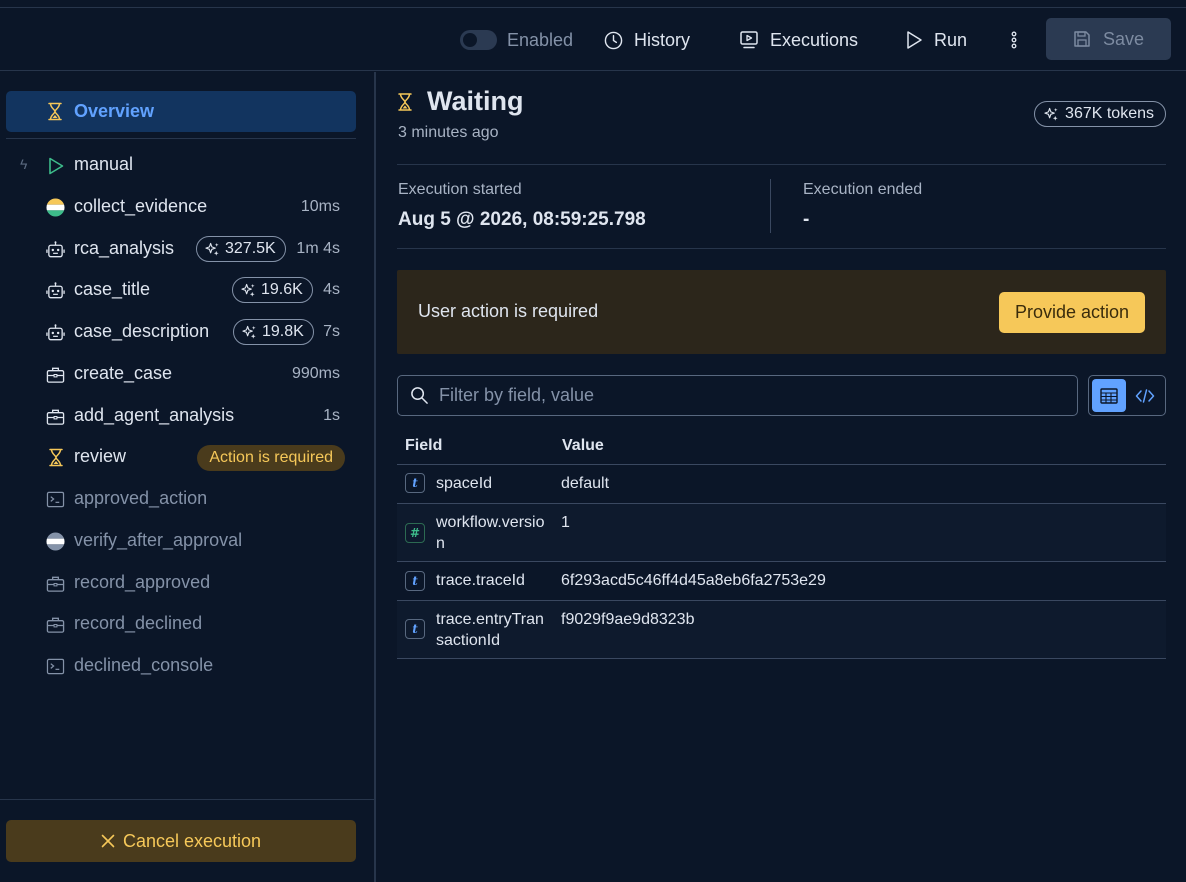 This screenshot has height=882, width=1186. What do you see at coordinates (585, 483) in the screenshot?
I see `field-value: default` at bounding box center [585, 483].